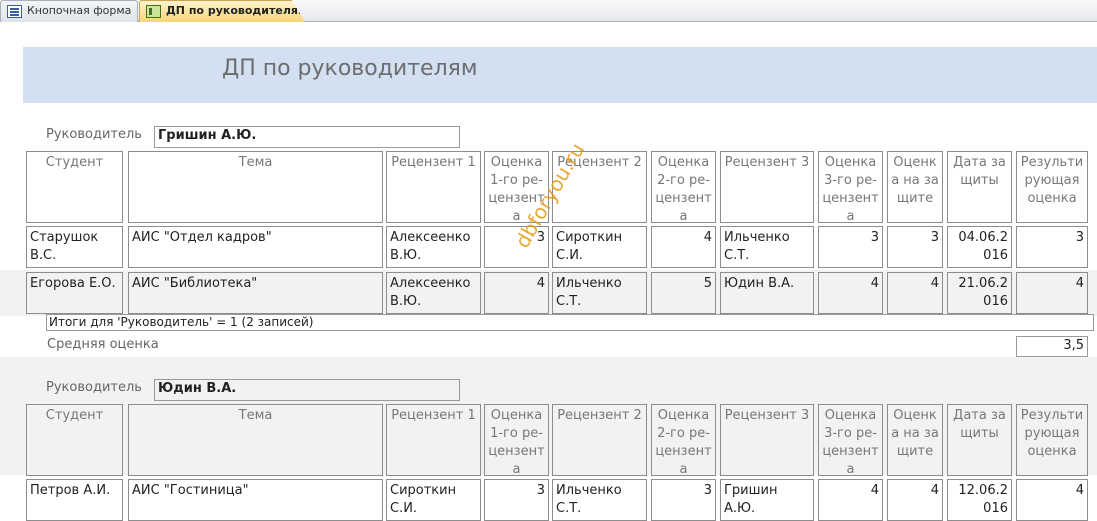  I want to click on cell-reviewer-2: Сироткин С.И., so click(599, 247).